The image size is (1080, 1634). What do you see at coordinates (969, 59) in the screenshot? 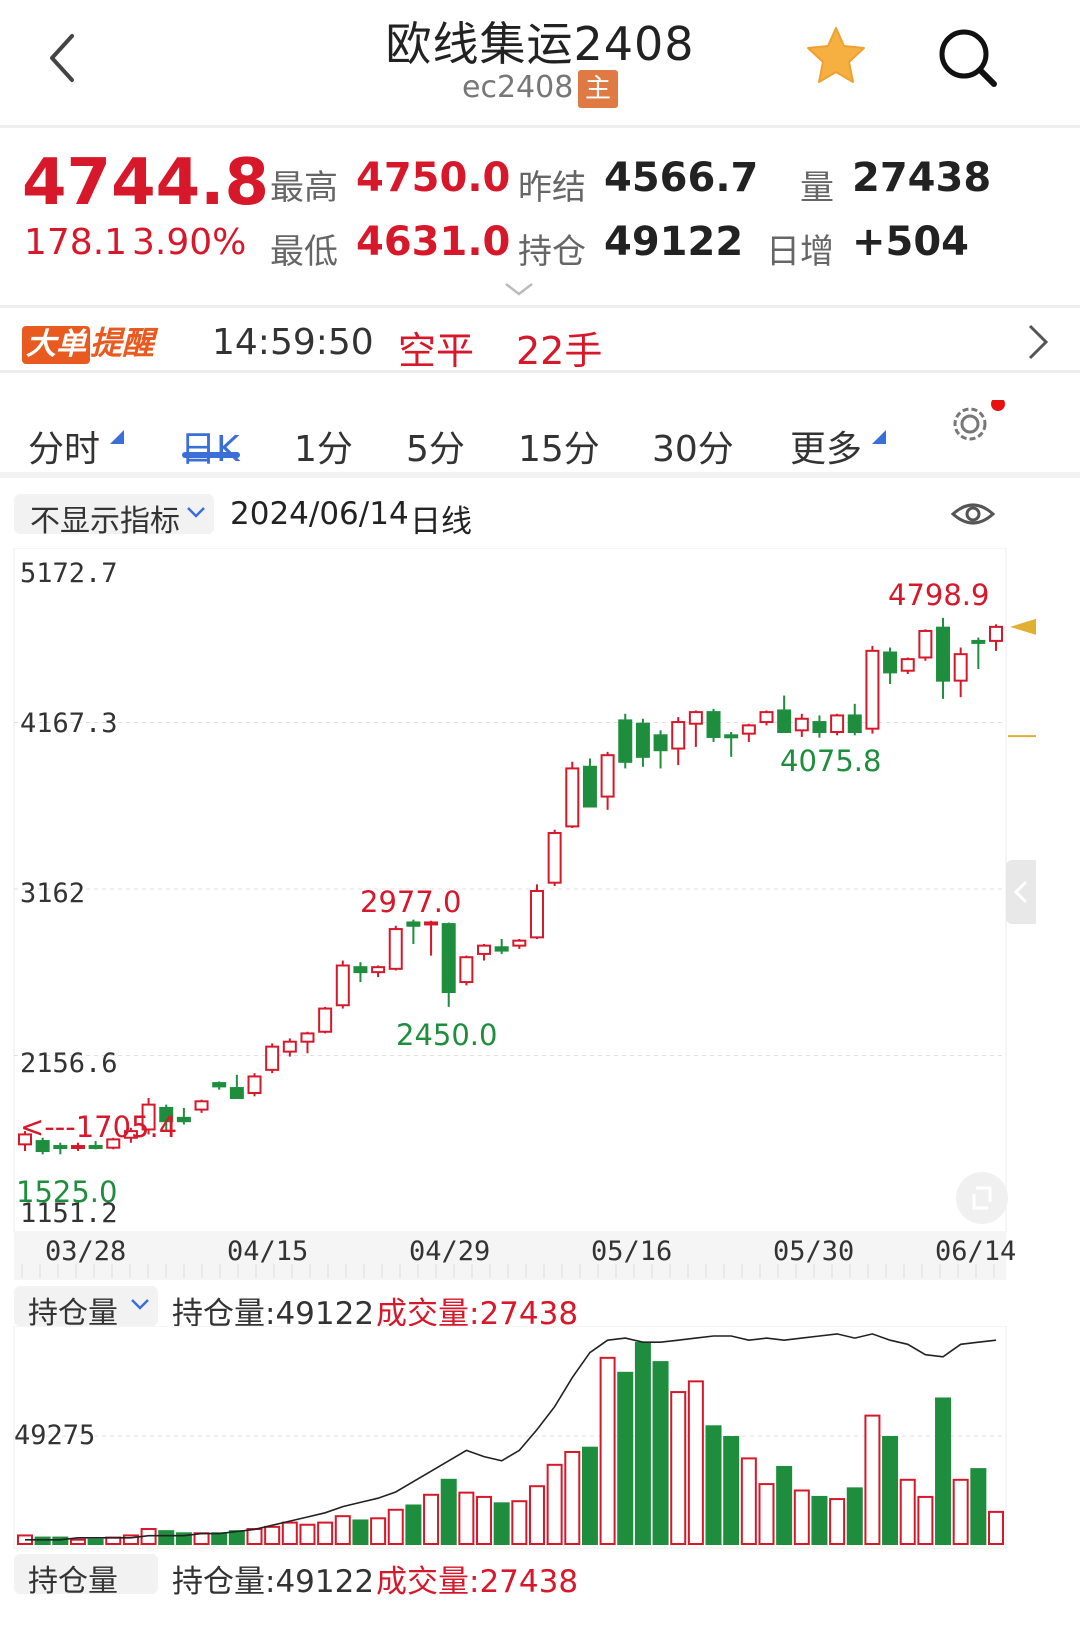
I see `search-icon` at bounding box center [969, 59].